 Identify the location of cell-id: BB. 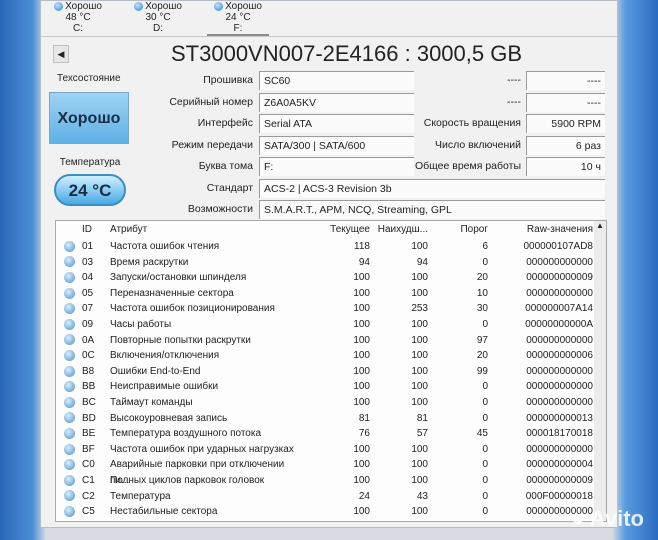
(89, 387).